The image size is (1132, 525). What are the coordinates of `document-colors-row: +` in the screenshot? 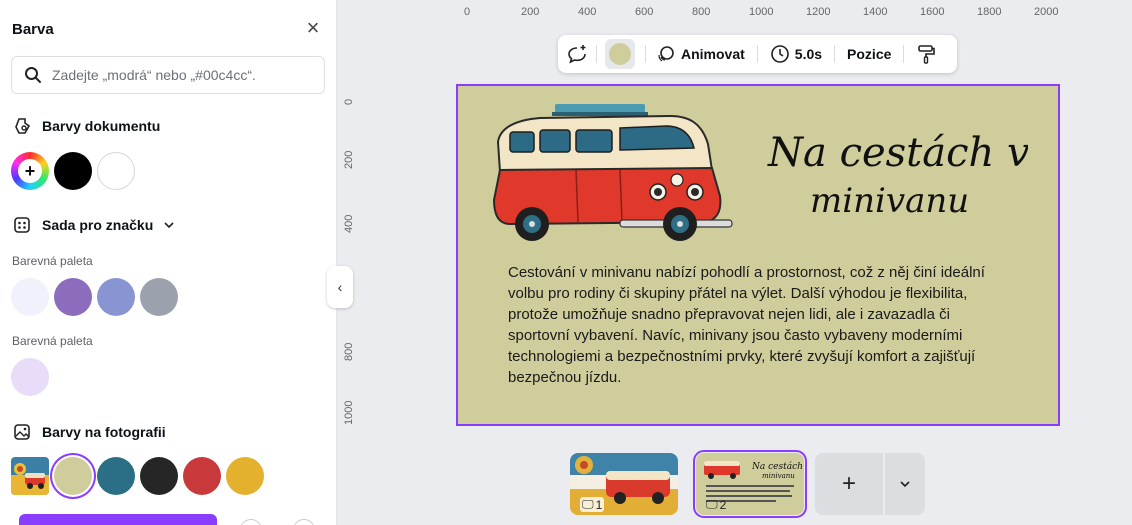 It's located at (73, 171).